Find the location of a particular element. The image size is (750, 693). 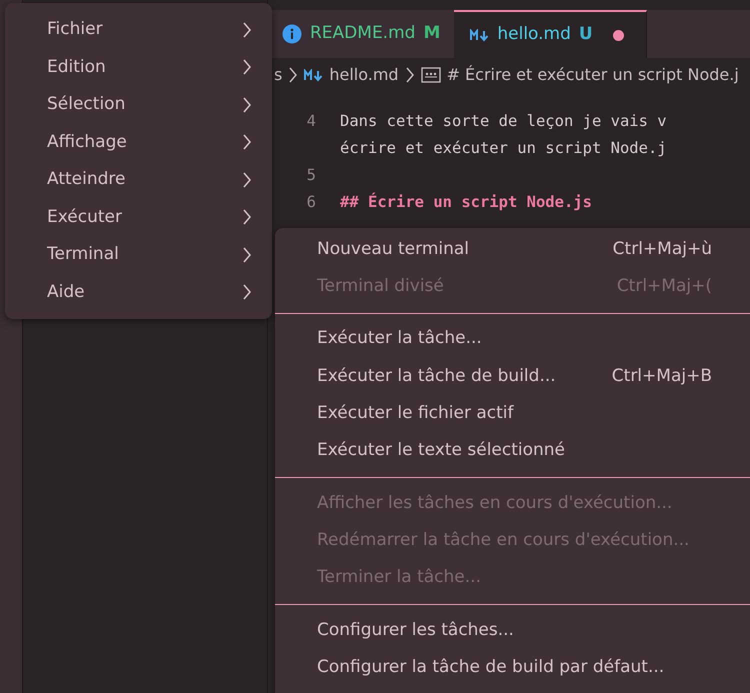

editor-tab: hello.md U is located at coordinates (550, 34).